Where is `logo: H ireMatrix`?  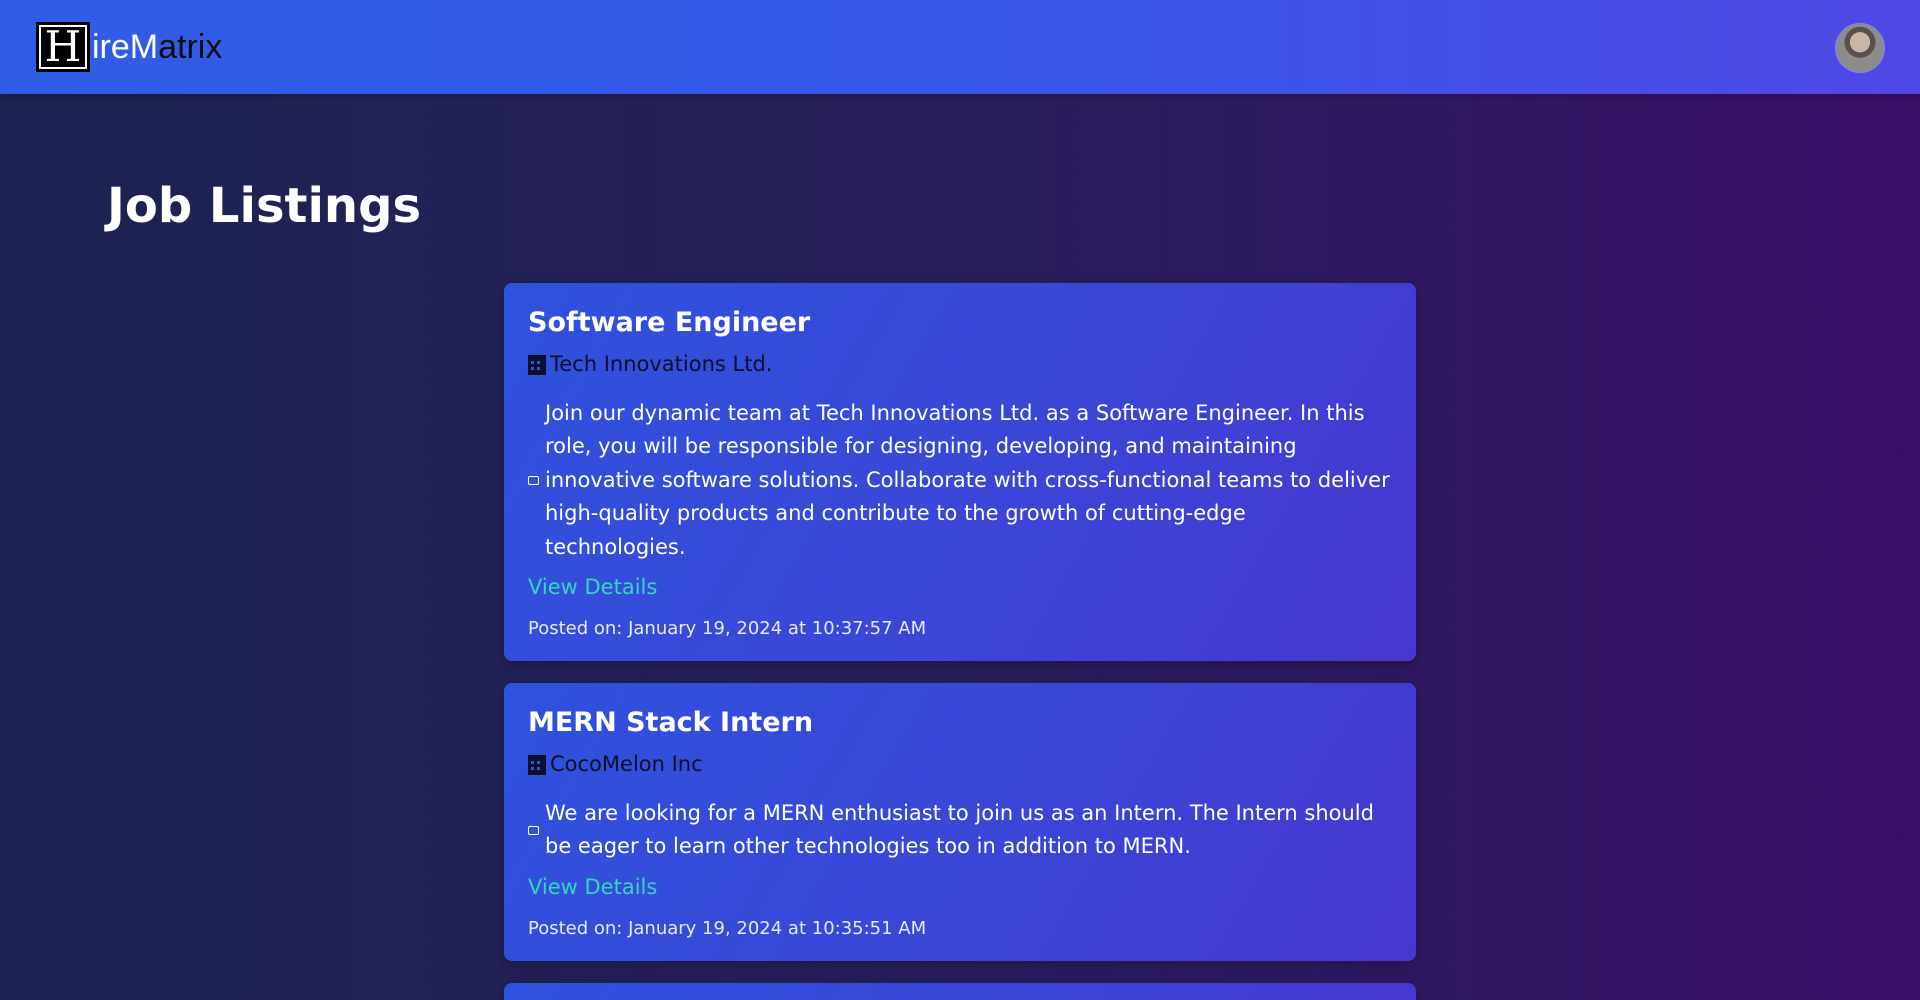
logo: H ireMatrix is located at coordinates (129, 47).